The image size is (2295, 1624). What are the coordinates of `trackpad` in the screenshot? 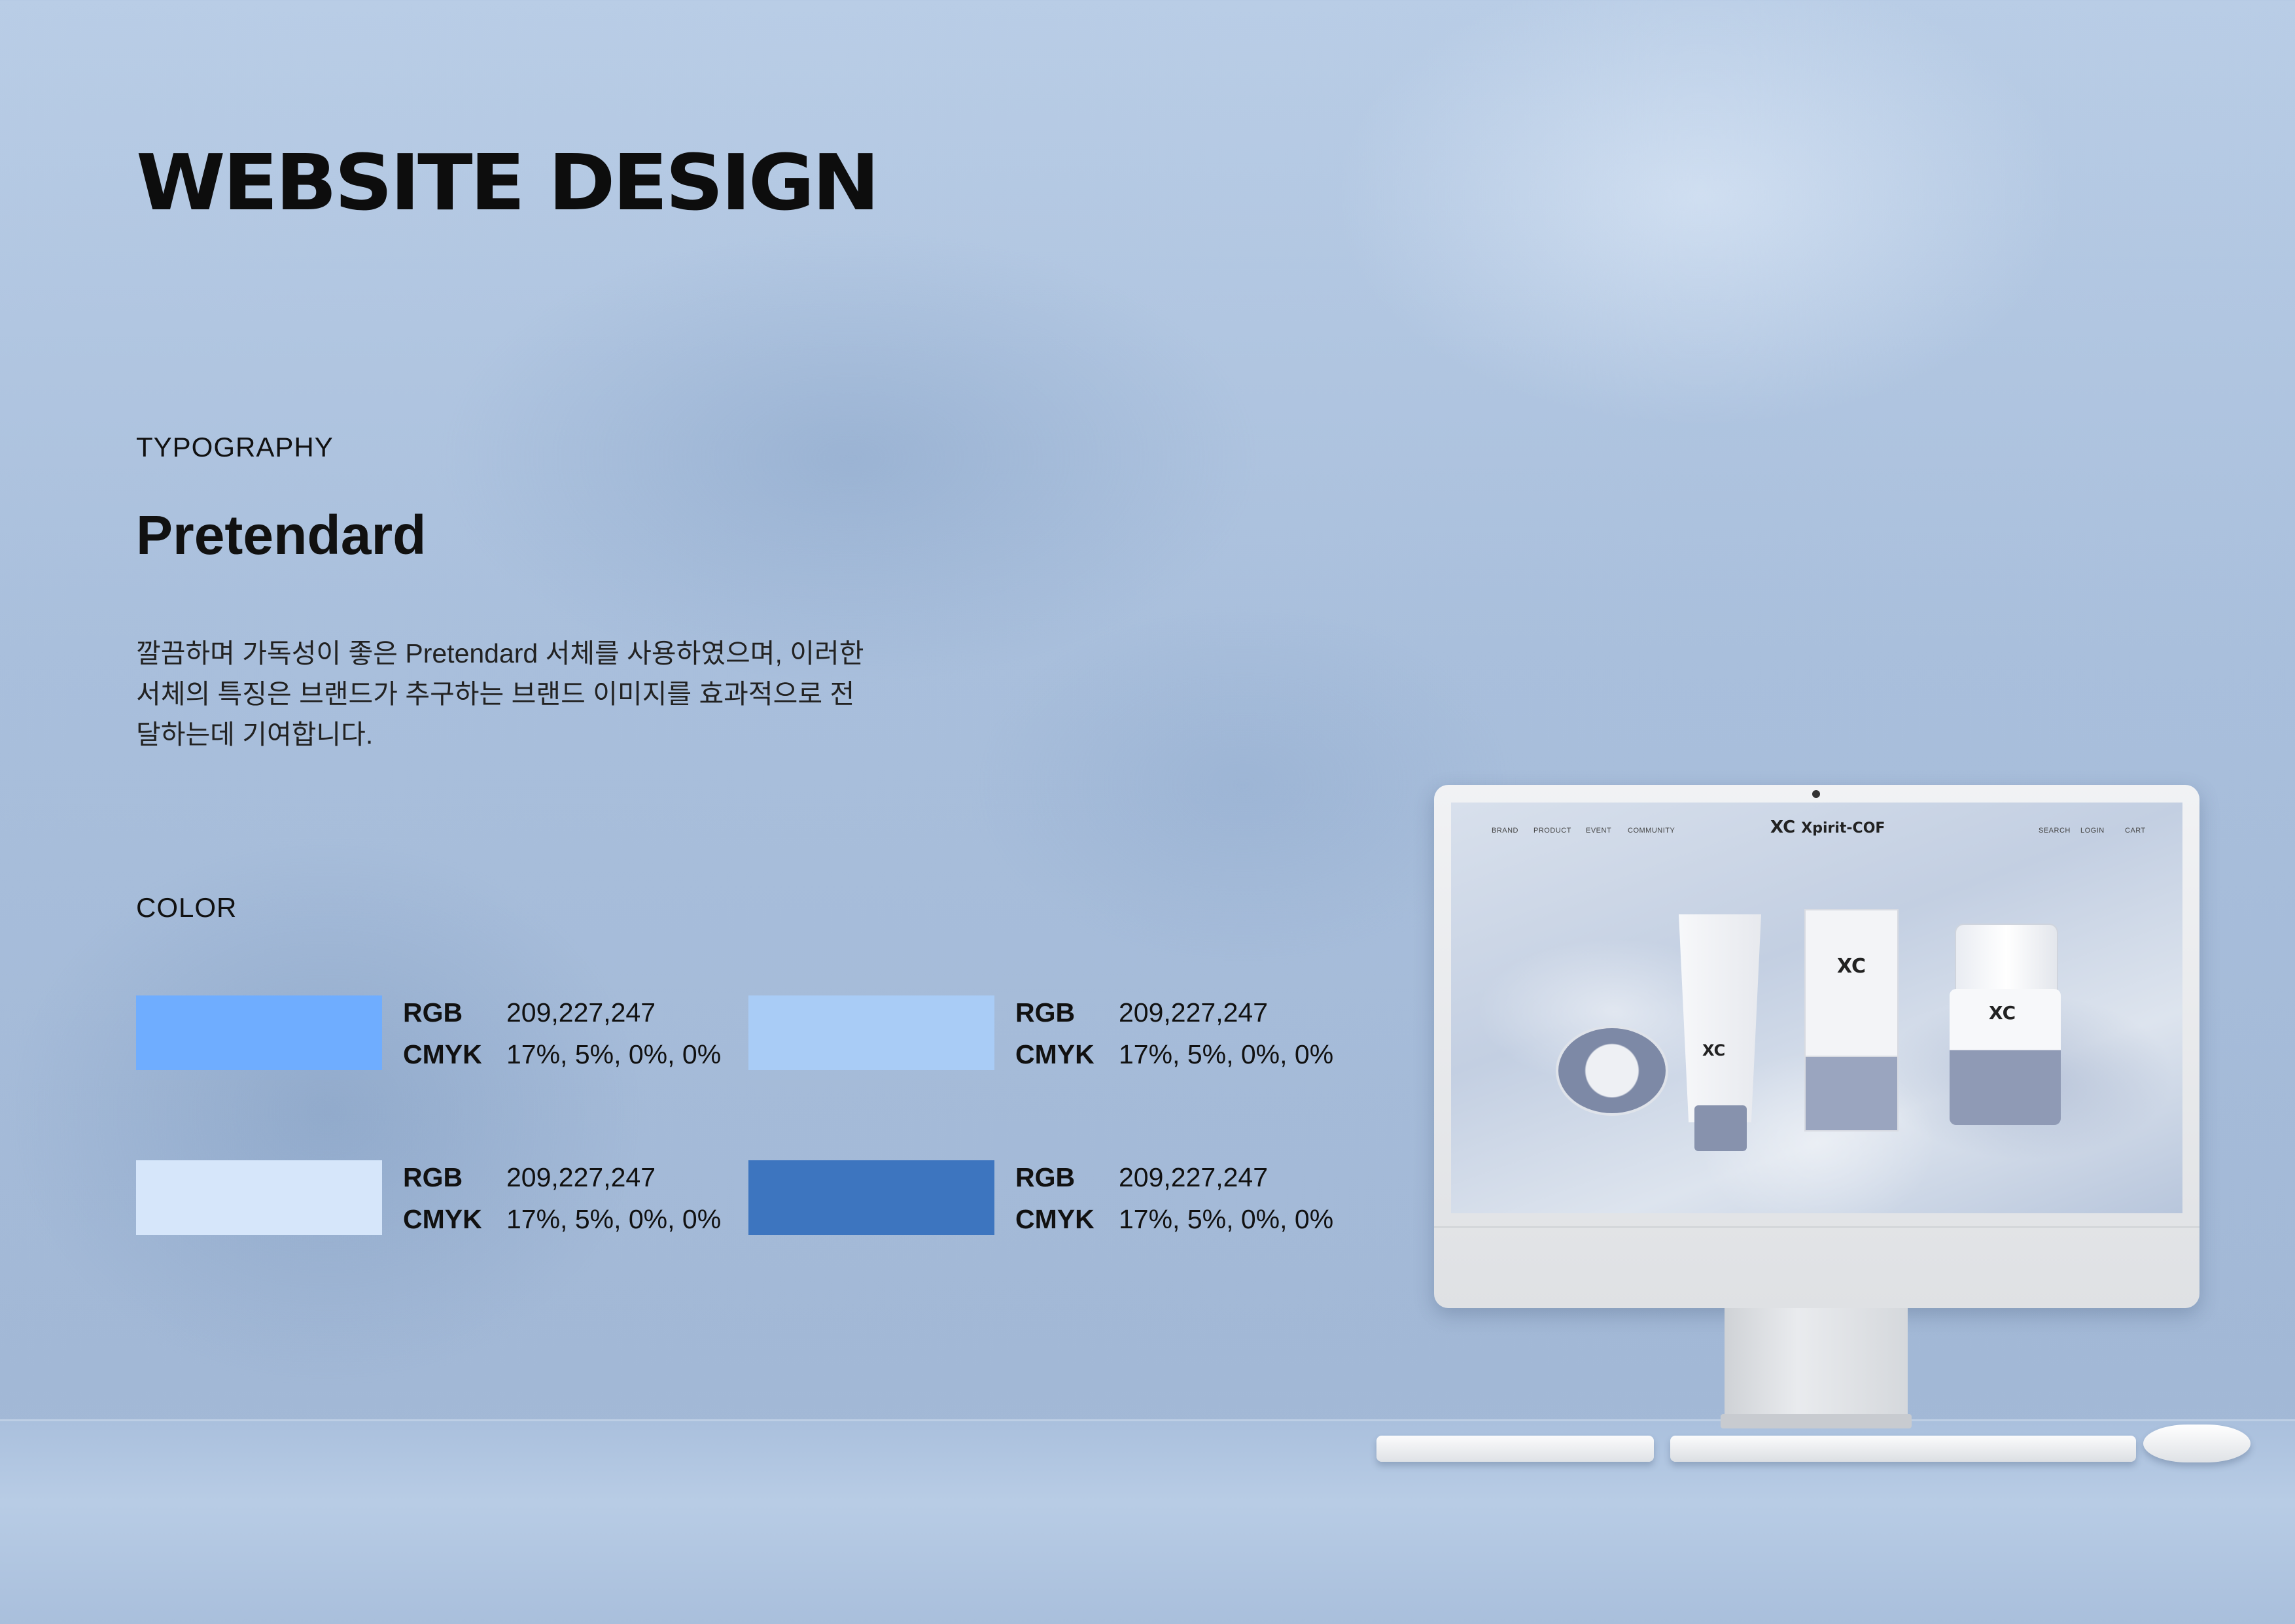 It's located at (1515, 1449).